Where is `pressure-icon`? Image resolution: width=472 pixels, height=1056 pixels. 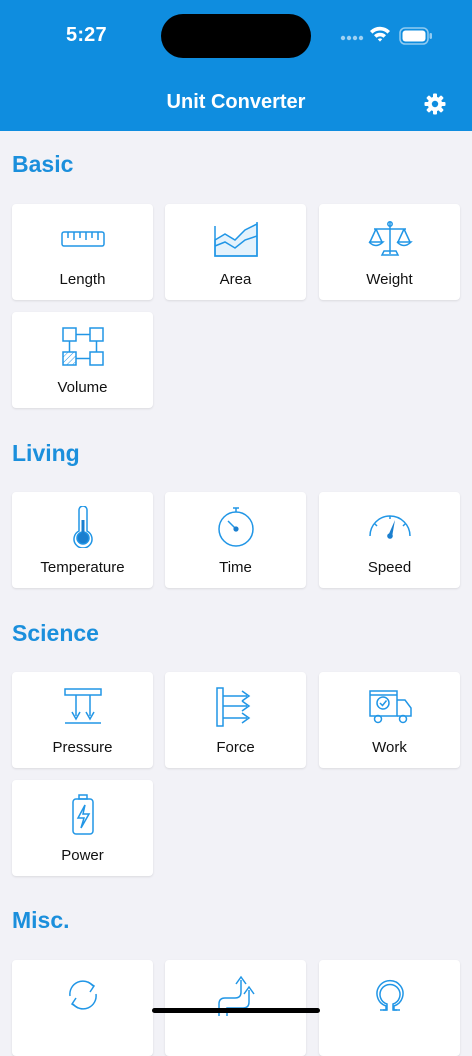 pressure-icon is located at coordinates (82, 706).